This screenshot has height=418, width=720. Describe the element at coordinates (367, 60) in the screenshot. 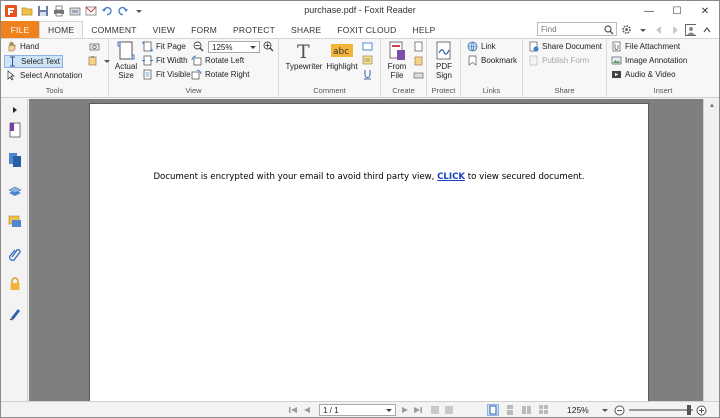

I see `sticky-note-tool` at that location.